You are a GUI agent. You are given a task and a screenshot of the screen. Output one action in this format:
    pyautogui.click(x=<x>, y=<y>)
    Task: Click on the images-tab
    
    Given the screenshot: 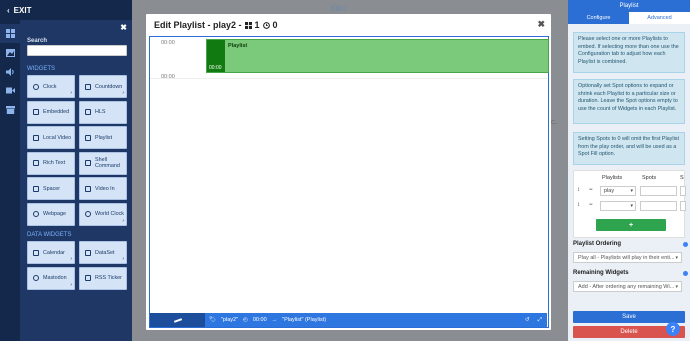 What is the action you would take?
    pyautogui.click(x=10, y=52)
    